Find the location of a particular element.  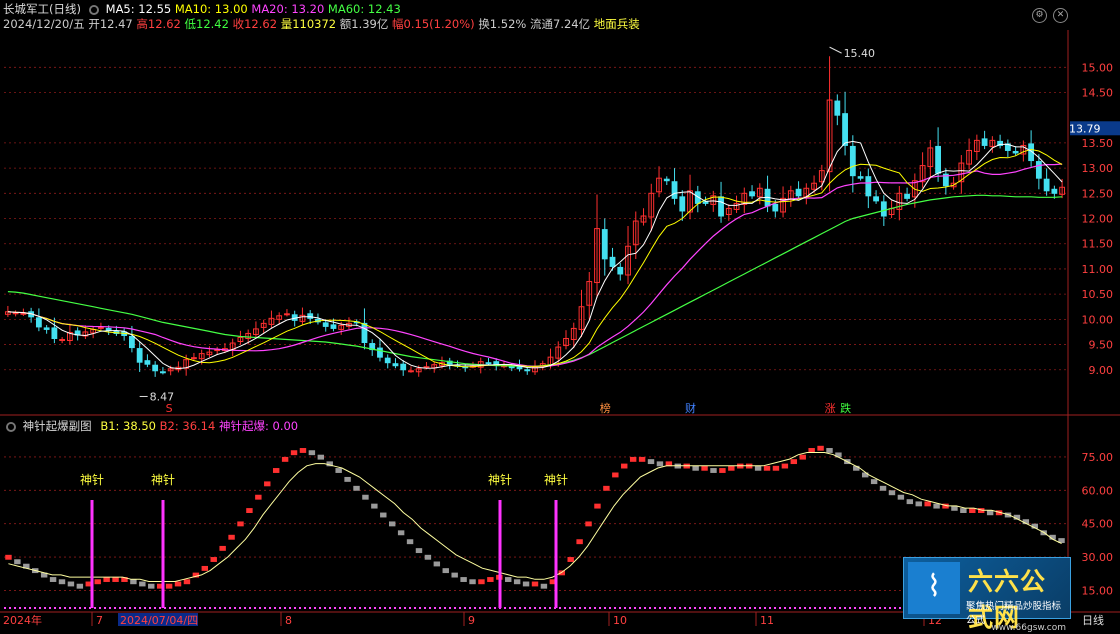

y-tick-label: 9.00 is located at coordinates (1101, 370).